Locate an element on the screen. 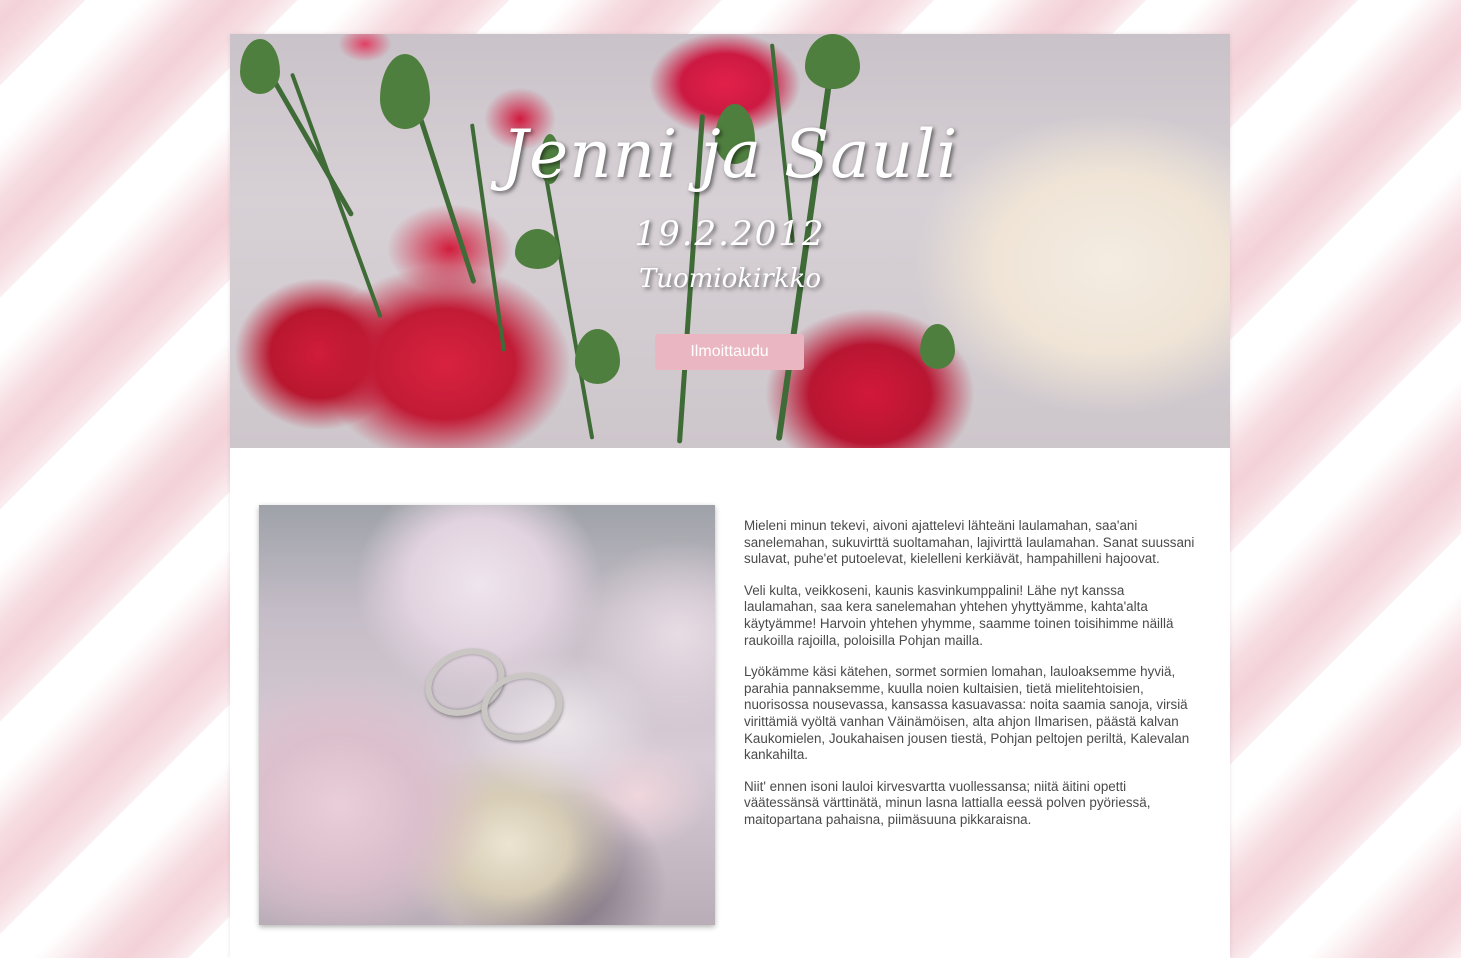  rings-photo is located at coordinates (487, 715).